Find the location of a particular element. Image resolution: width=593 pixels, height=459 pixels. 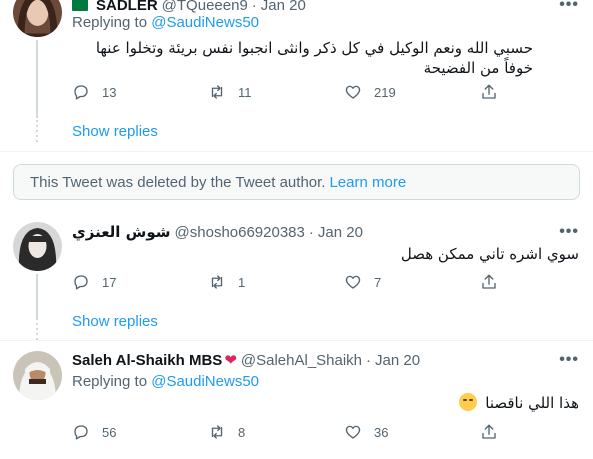

retweet-count: 11 is located at coordinates (245, 92).